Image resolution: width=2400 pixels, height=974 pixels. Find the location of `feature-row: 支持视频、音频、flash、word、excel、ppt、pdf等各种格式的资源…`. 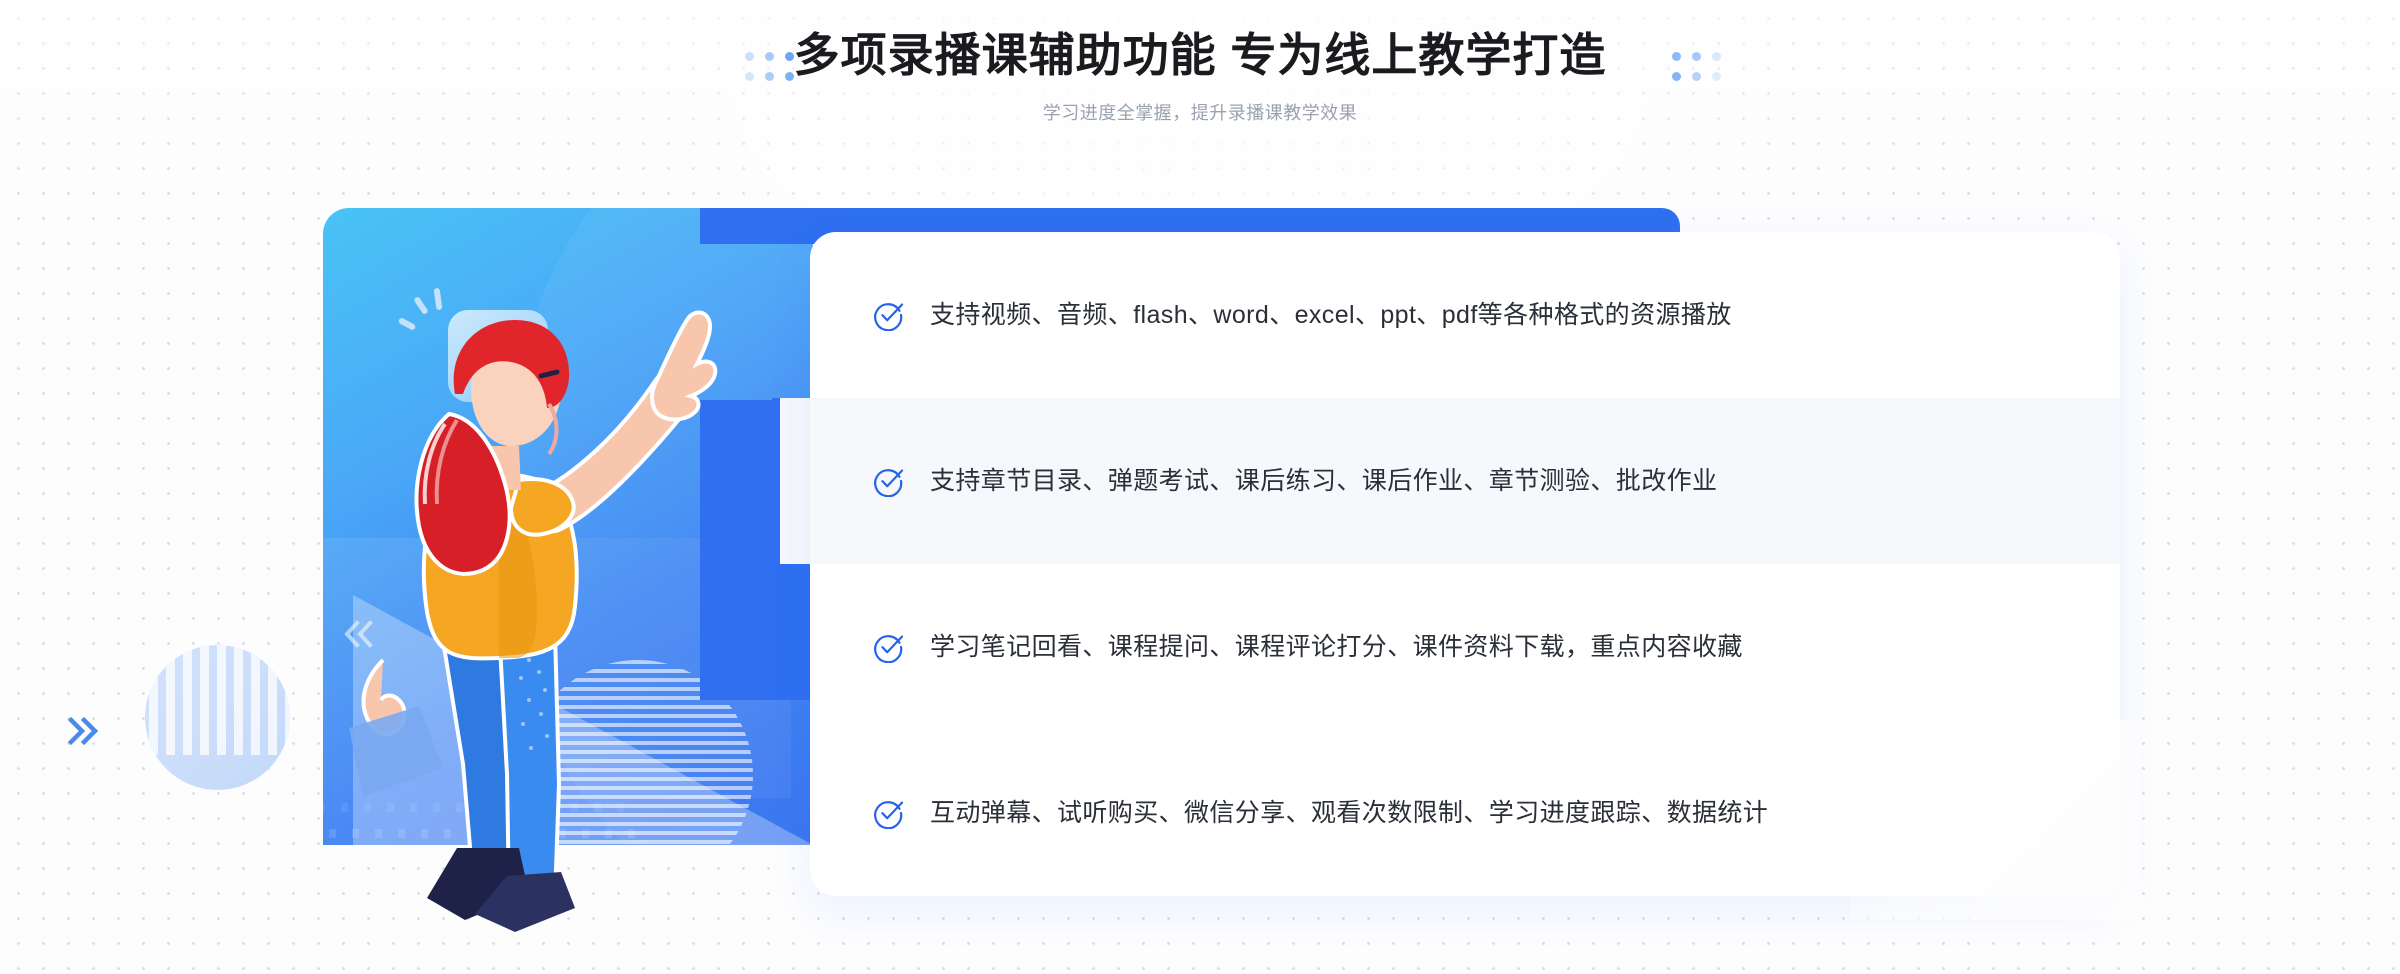

feature-row: 支持视频、音频、flash、word、excel、ppt、pdf等各种格式的资源… is located at coordinates (1465, 315).